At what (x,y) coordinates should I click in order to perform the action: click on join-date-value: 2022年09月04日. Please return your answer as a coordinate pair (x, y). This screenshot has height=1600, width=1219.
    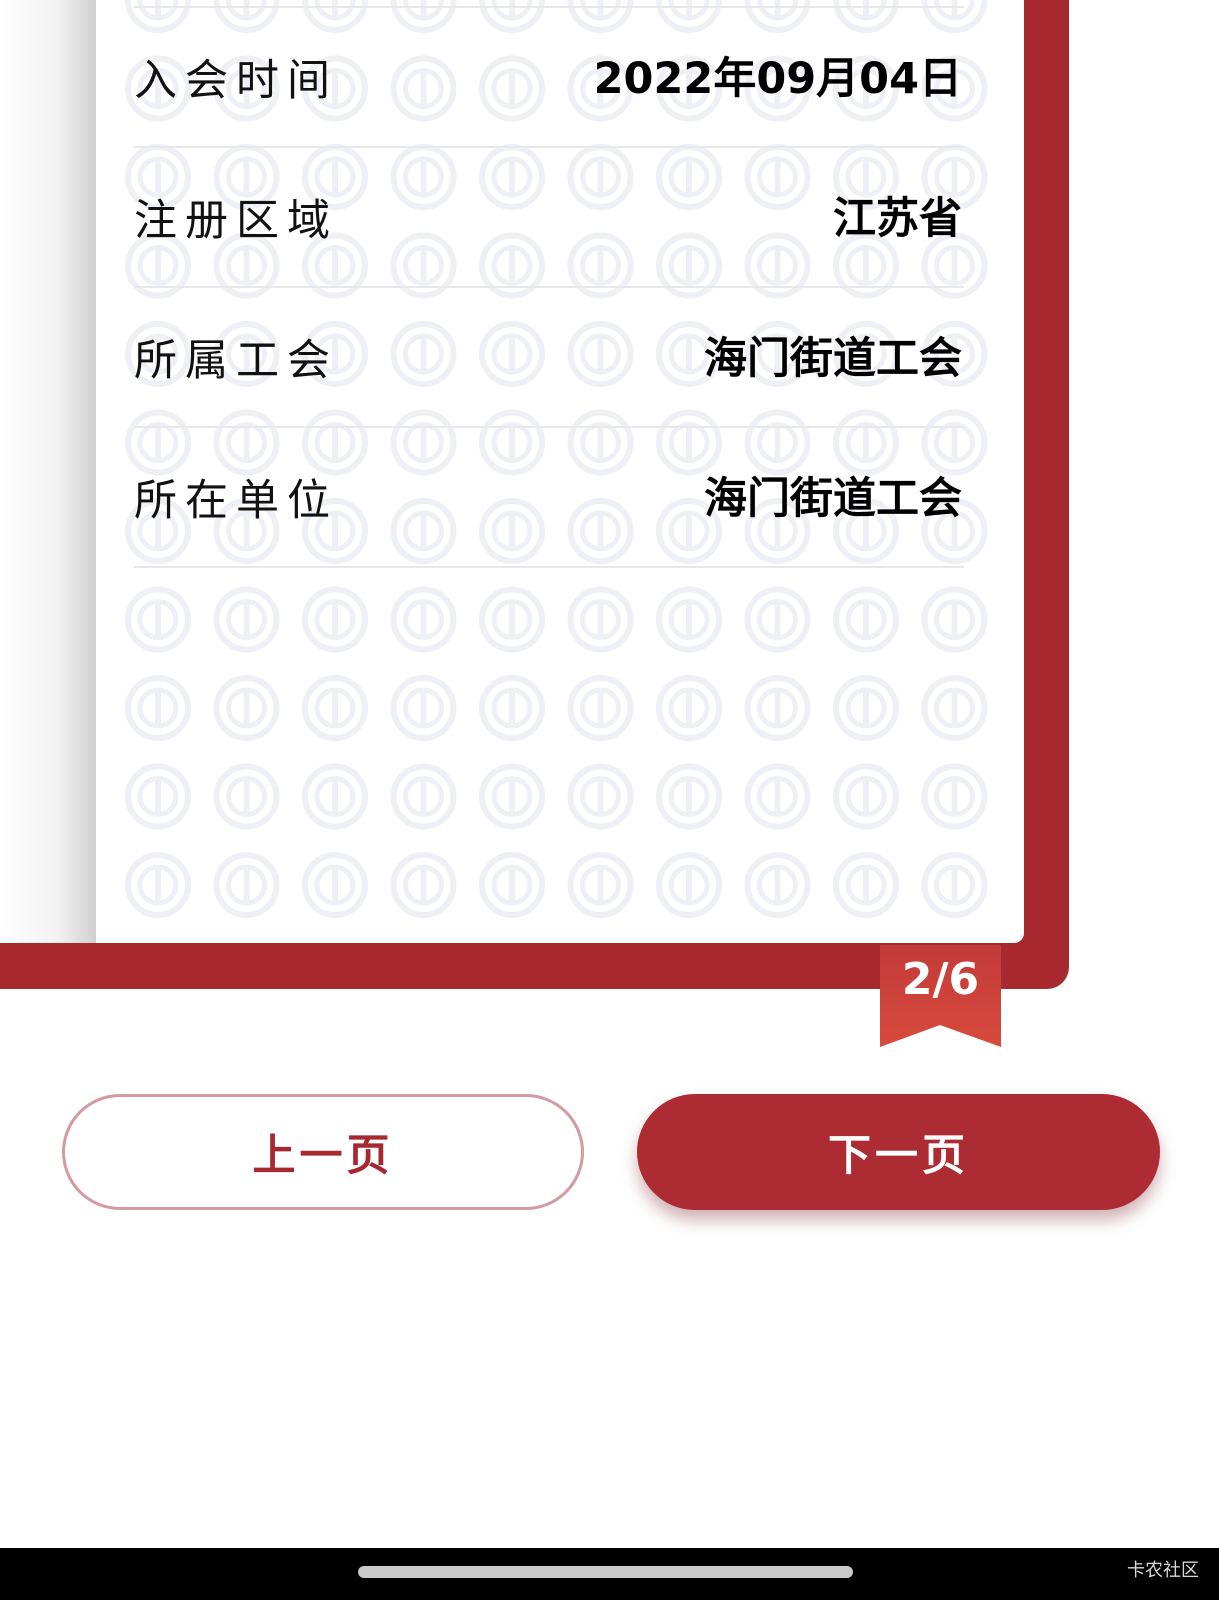
    Looking at the image, I should click on (777, 79).